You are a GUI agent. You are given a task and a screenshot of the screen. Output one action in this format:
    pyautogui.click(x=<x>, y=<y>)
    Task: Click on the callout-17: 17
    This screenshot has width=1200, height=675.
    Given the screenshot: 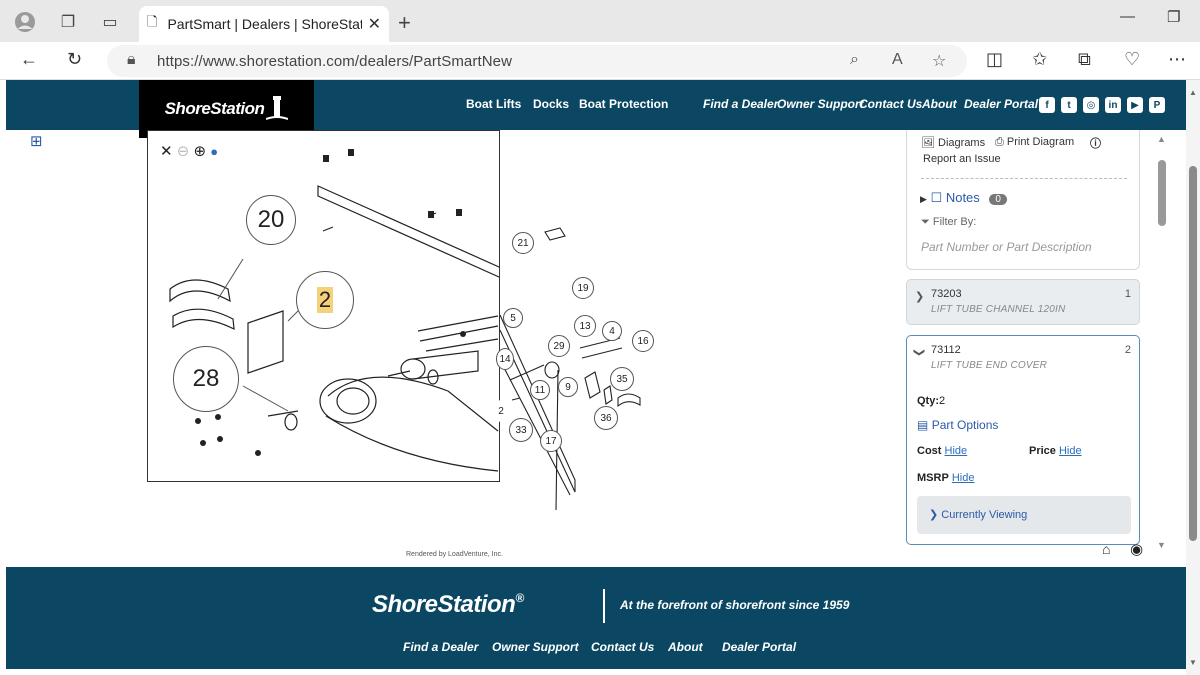 What is the action you would take?
    pyautogui.click(x=551, y=441)
    